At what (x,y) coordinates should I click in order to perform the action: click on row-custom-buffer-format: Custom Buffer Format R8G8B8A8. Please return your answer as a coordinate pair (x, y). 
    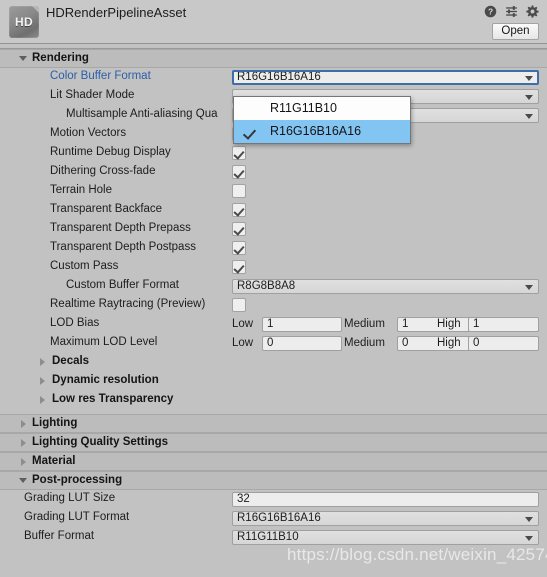
    Looking at the image, I should click on (273, 286).